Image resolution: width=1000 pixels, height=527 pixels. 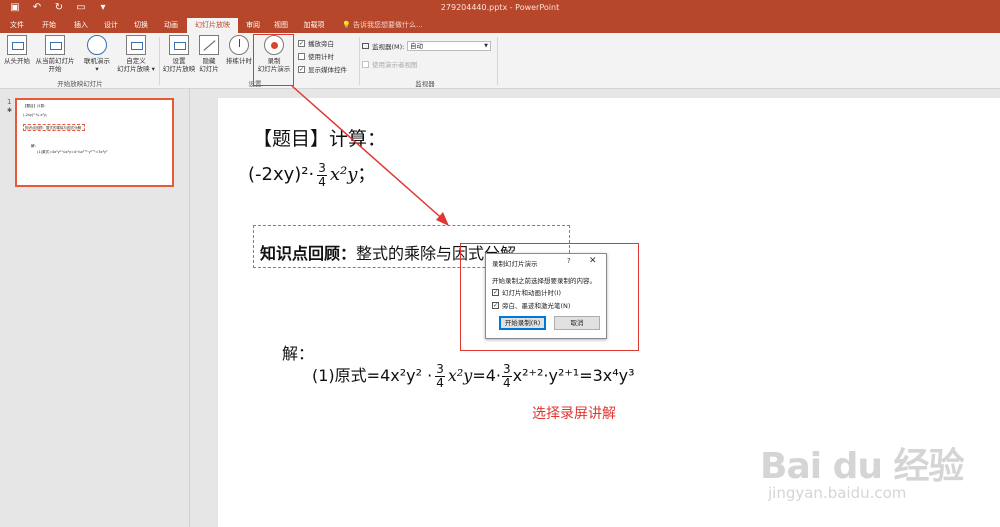 I want to click on expr-suffix: ；, so click(x=366, y=174).